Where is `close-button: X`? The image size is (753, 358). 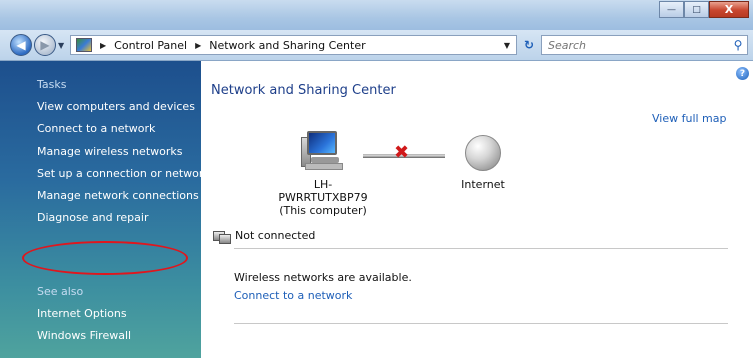 close-button: X is located at coordinates (729, 9).